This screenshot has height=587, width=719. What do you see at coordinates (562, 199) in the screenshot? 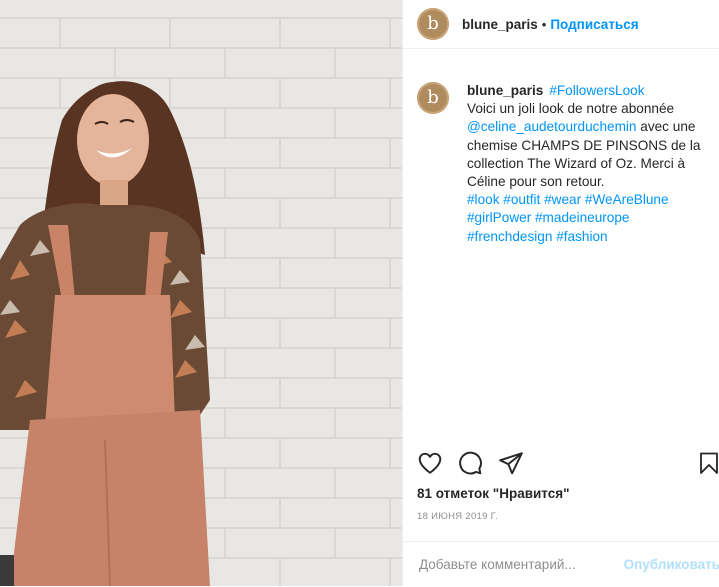
I see `hashtag-link: #wear` at bounding box center [562, 199].